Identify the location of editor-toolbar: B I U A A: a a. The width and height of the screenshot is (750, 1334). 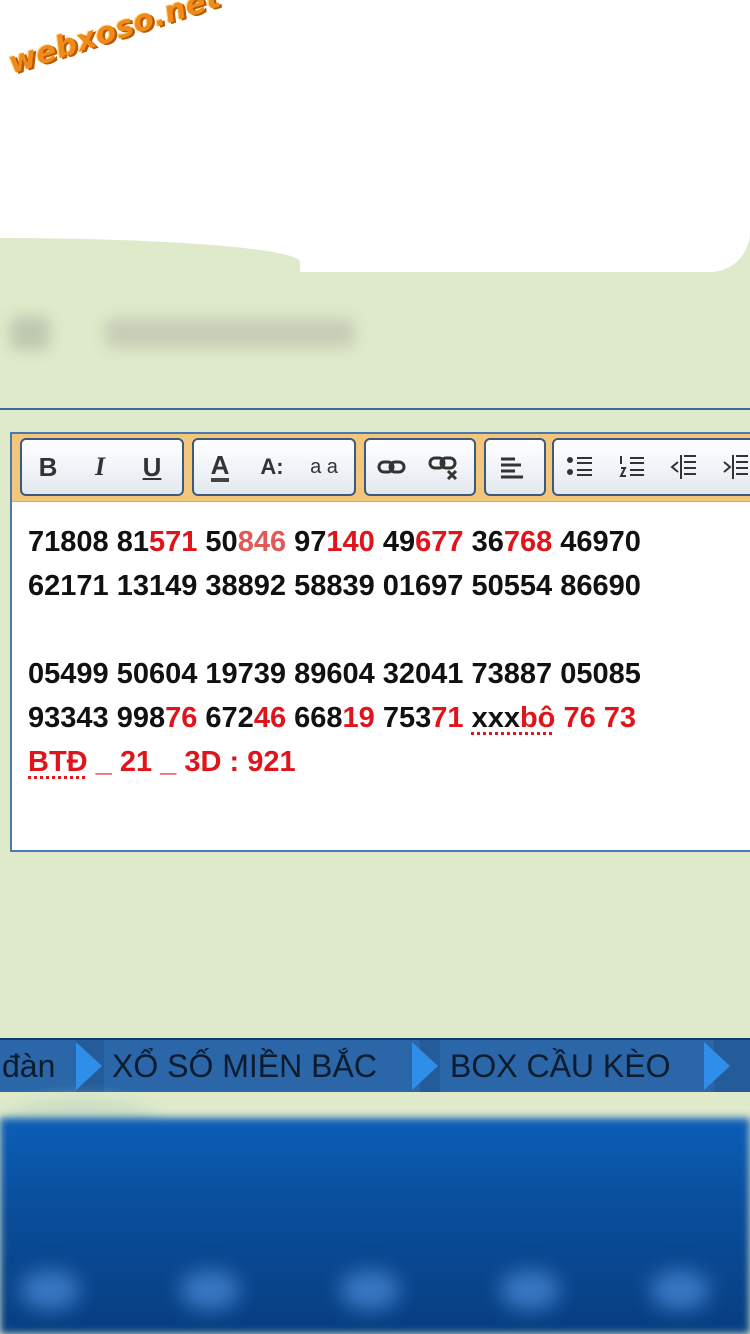
(381, 468).